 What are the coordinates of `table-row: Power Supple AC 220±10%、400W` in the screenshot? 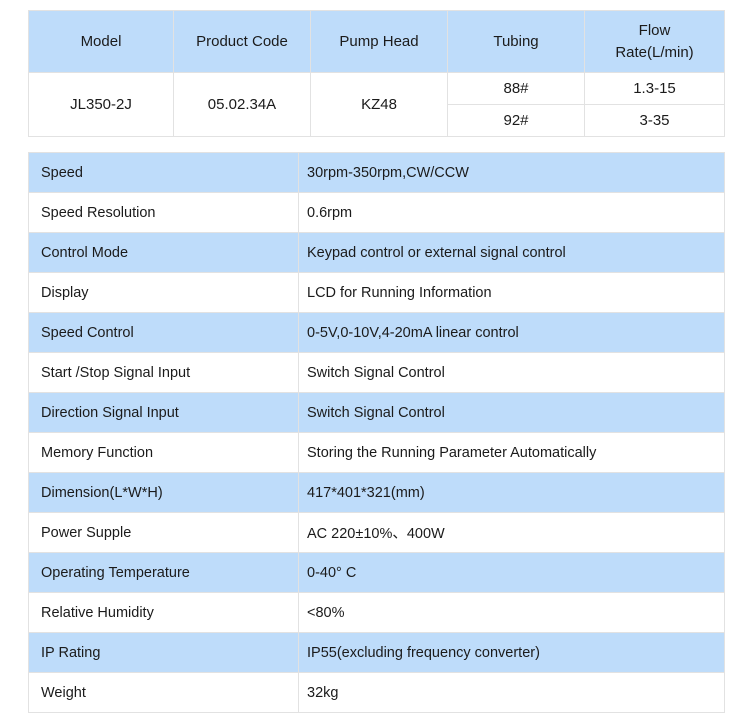 It's located at (376, 532).